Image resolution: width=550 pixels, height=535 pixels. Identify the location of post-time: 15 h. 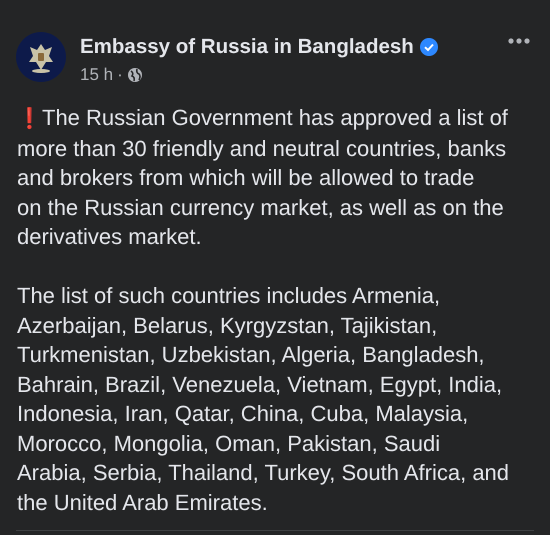
(97, 75).